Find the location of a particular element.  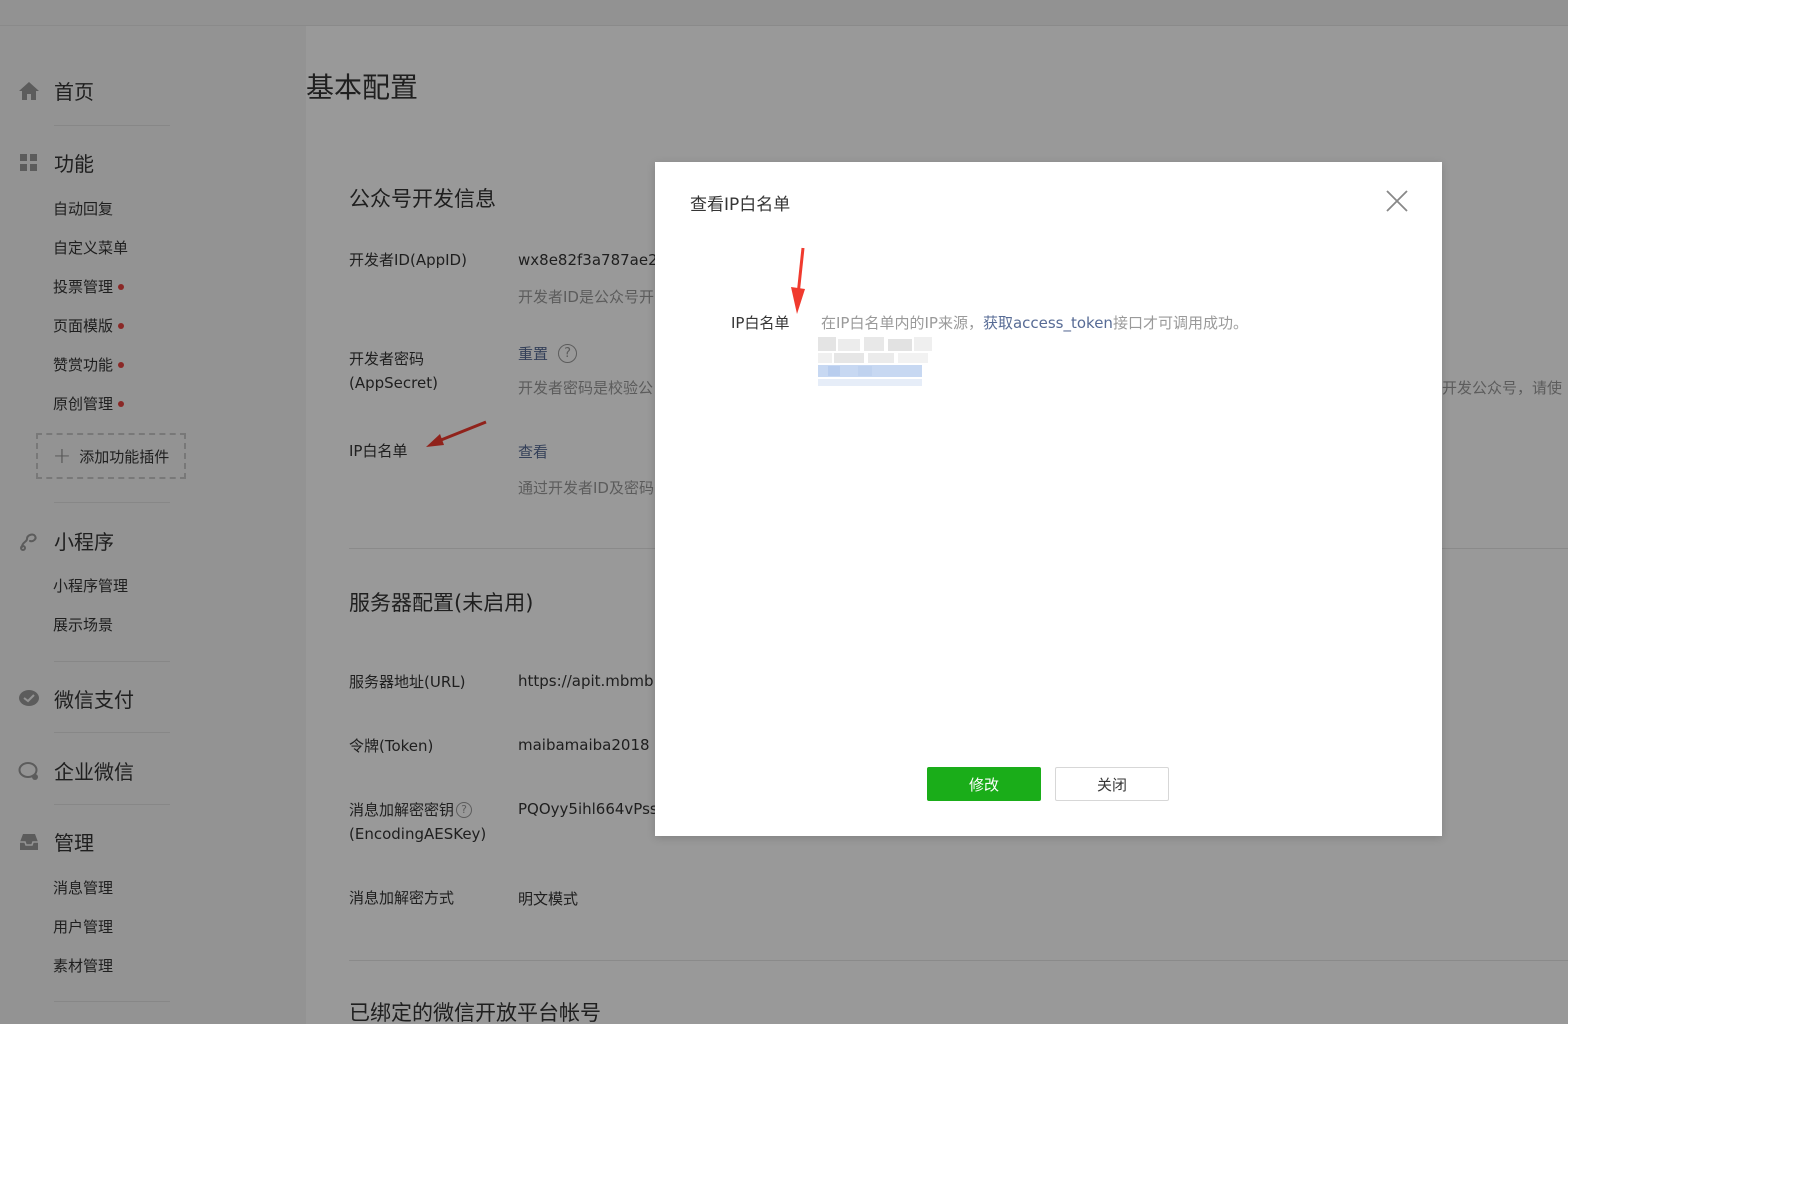

dialog-desc-prefix: 在IP白名单内的IP来源， is located at coordinates (902, 323).